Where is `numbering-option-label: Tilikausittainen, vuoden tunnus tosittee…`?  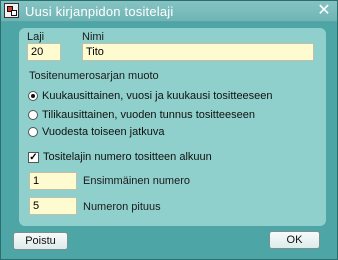 numbering-option-label: Tilikausittainen, vuoden tunnus tosittee… is located at coordinates (149, 115).